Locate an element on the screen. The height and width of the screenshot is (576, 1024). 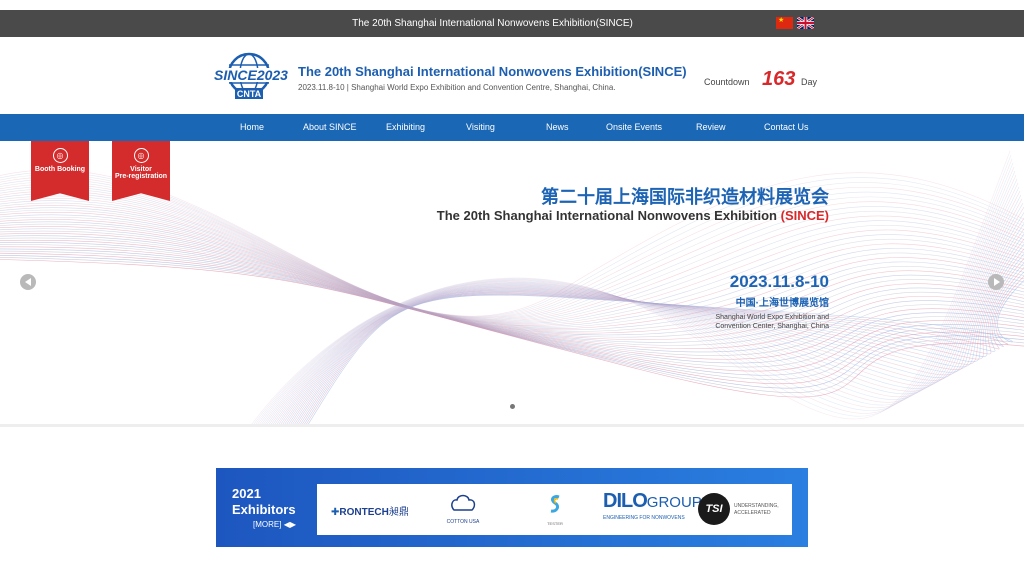
exhibitors-title: 2021 Exhibitors is located at coordinates (272, 502).